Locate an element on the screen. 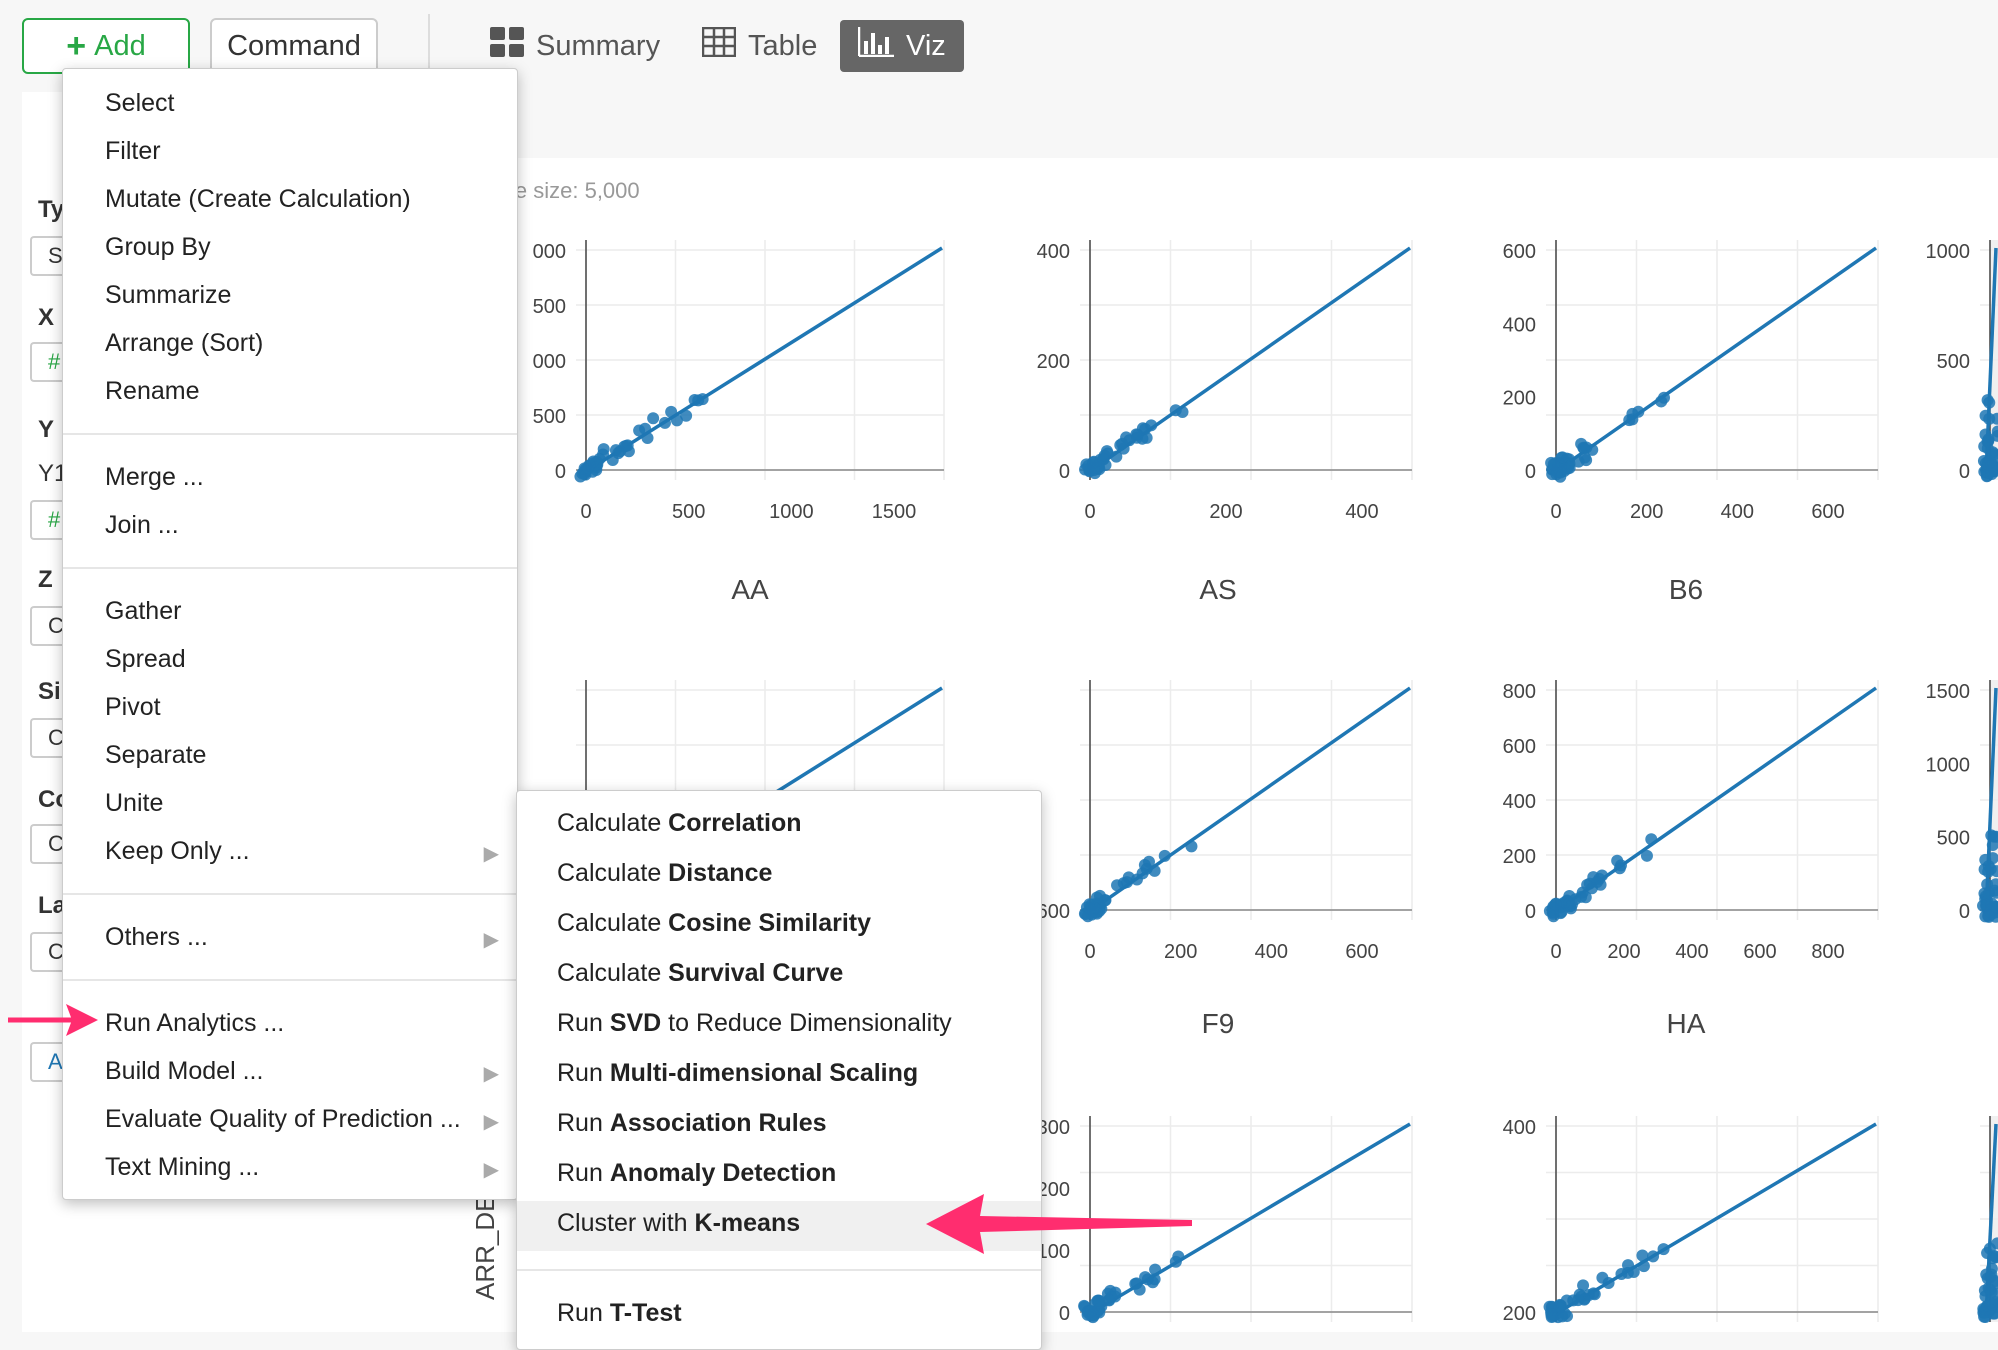  tab-viz-label: Viz is located at coordinates (926, 45).